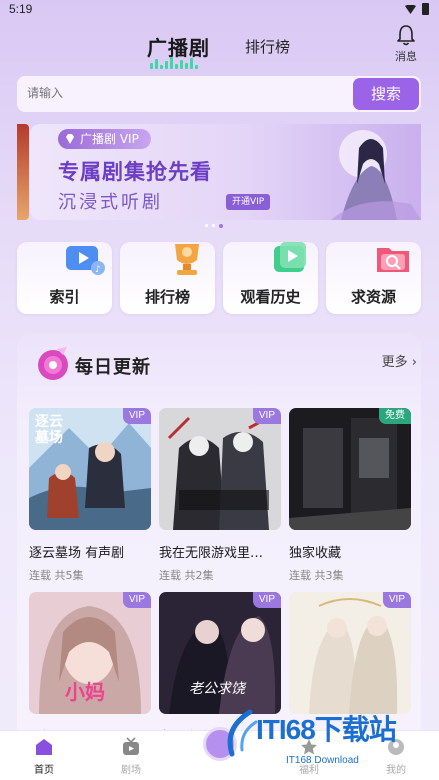 The height and width of the screenshot is (780, 439). Describe the element at coordinates (135, 172) in the screenshot. I see `banner-title: 专属剧集抢先看` at that location.